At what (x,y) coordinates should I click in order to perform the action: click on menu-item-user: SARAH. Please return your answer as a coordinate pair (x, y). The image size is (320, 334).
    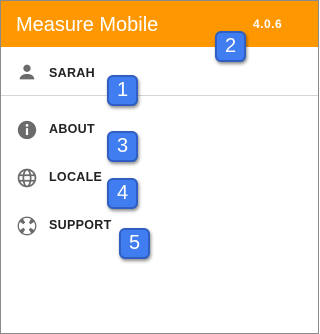
    Looking at the image, I should click on (159, 72).